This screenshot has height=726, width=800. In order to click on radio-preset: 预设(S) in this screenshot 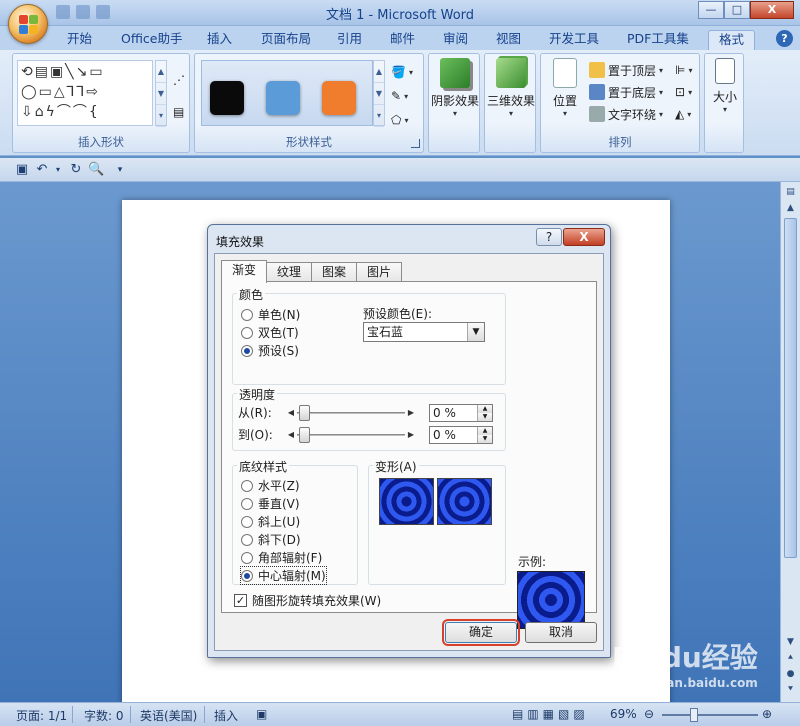, I will do `click(270, 350)`.